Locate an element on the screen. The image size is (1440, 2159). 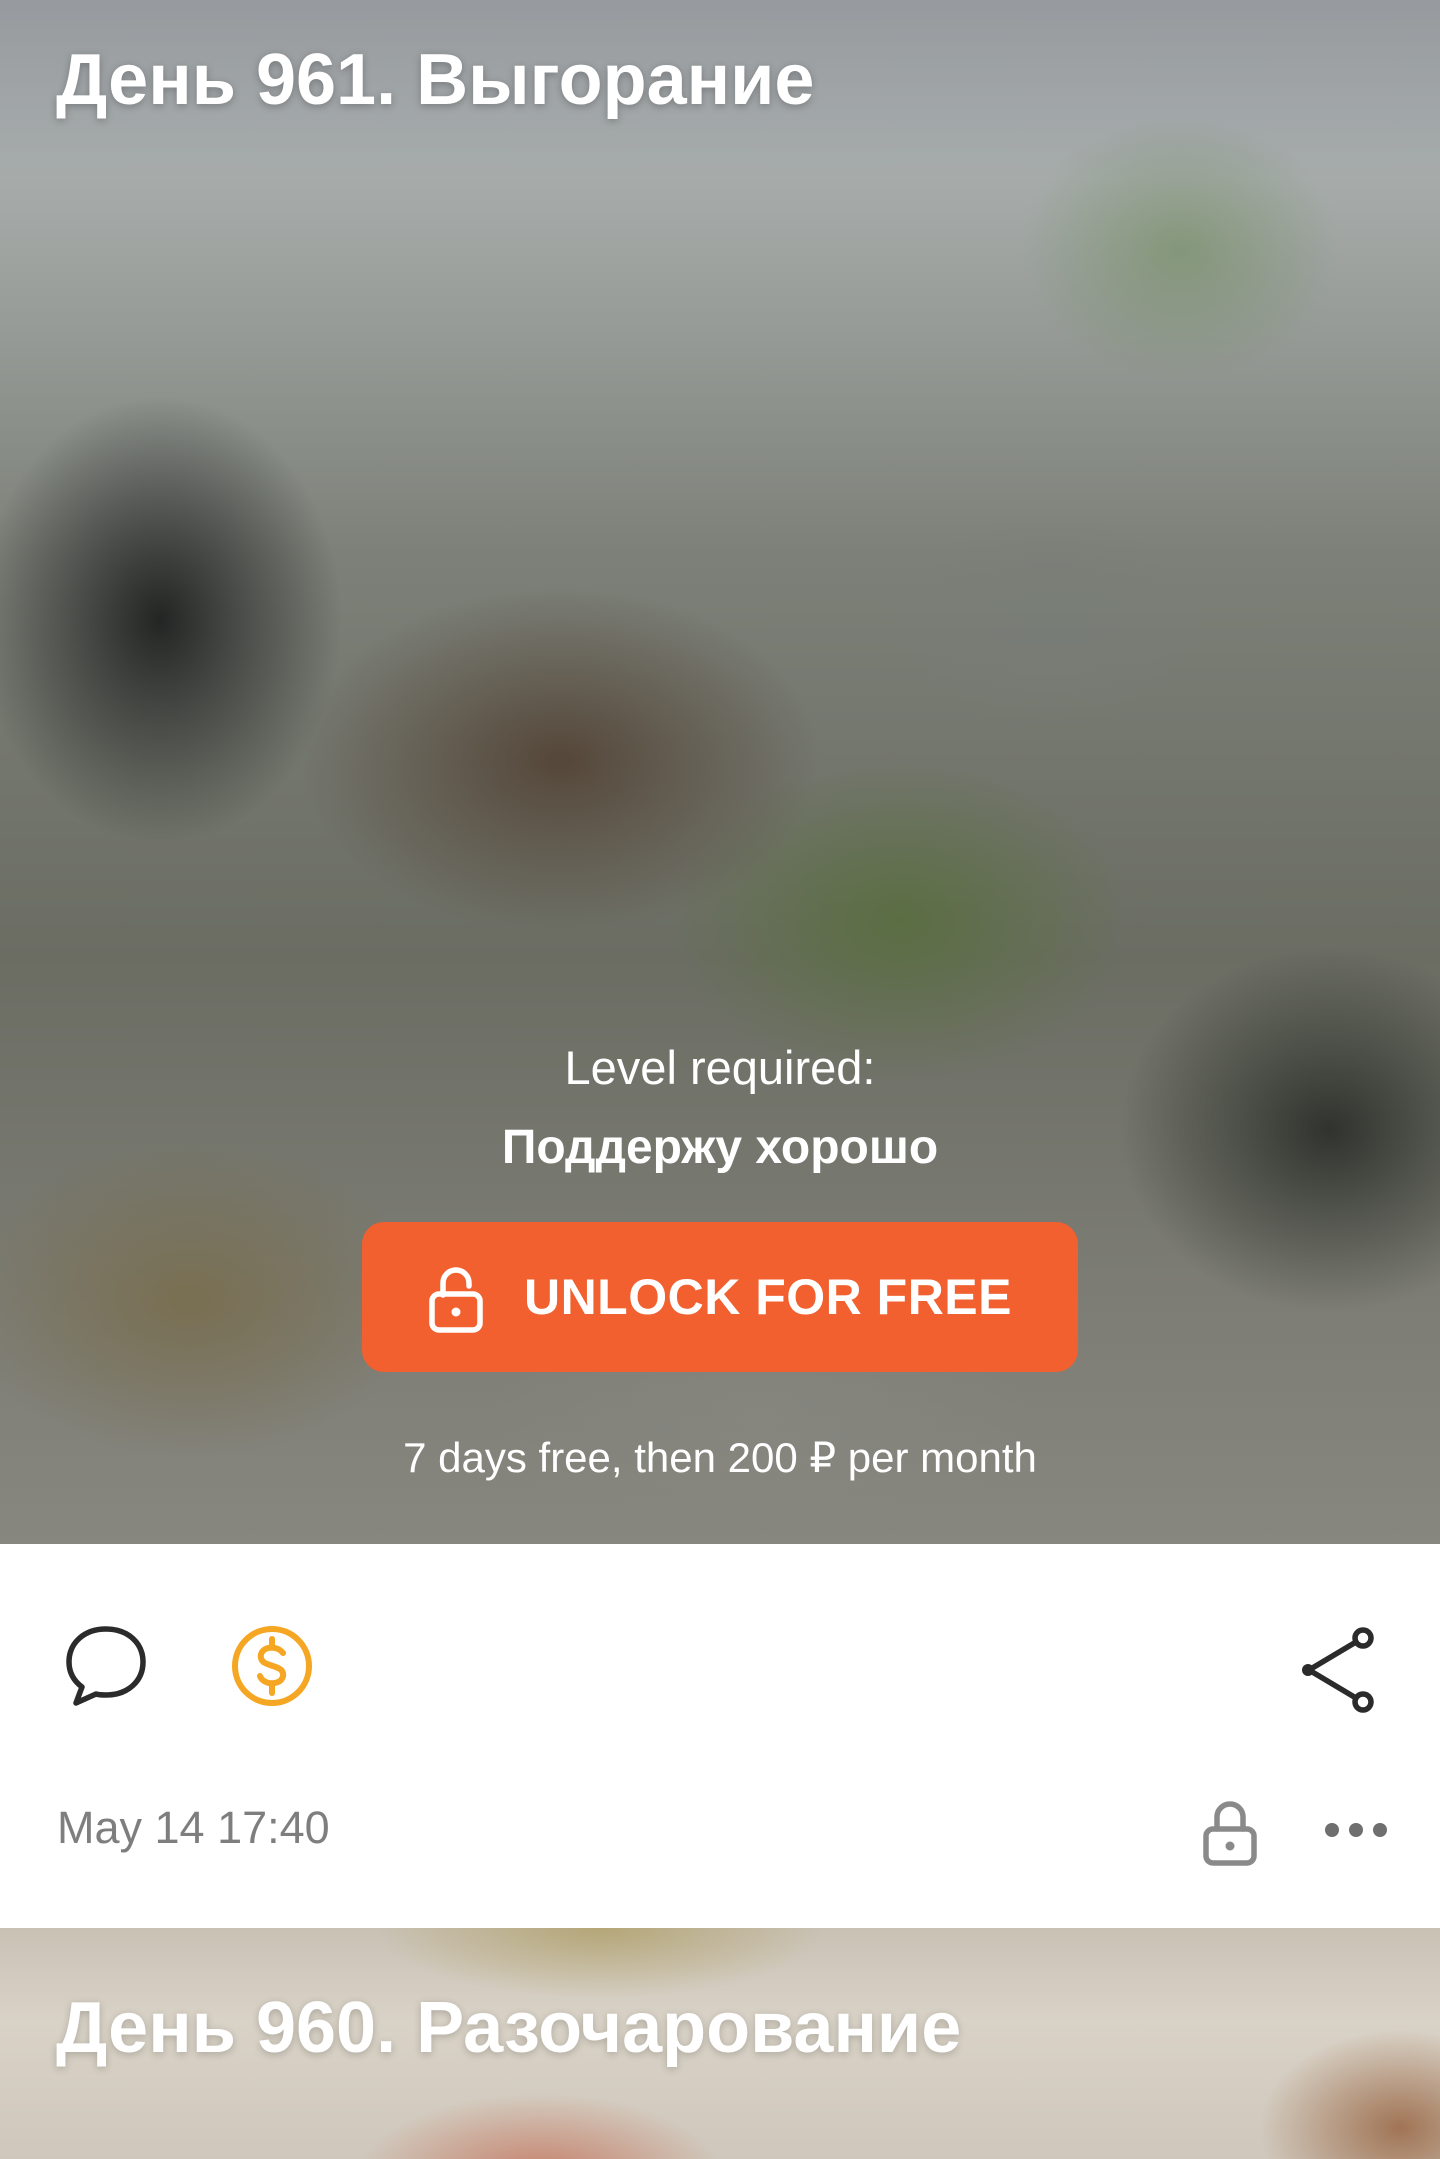
post-date: May 14 17:40 is located at coordinates (193, 1827).